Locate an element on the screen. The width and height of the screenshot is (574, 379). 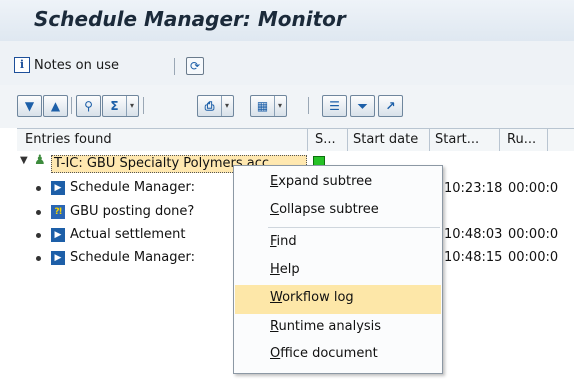
menu-item-rest: untime analysis is located at coordinates (330, 326).